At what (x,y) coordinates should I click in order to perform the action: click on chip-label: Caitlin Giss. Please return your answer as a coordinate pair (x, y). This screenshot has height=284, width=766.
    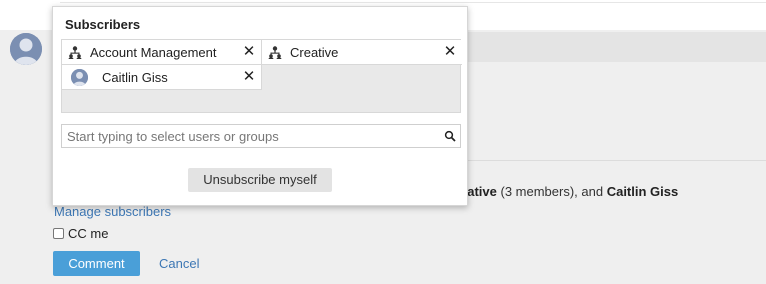
    Looking at the image, I should click on (135, 77).